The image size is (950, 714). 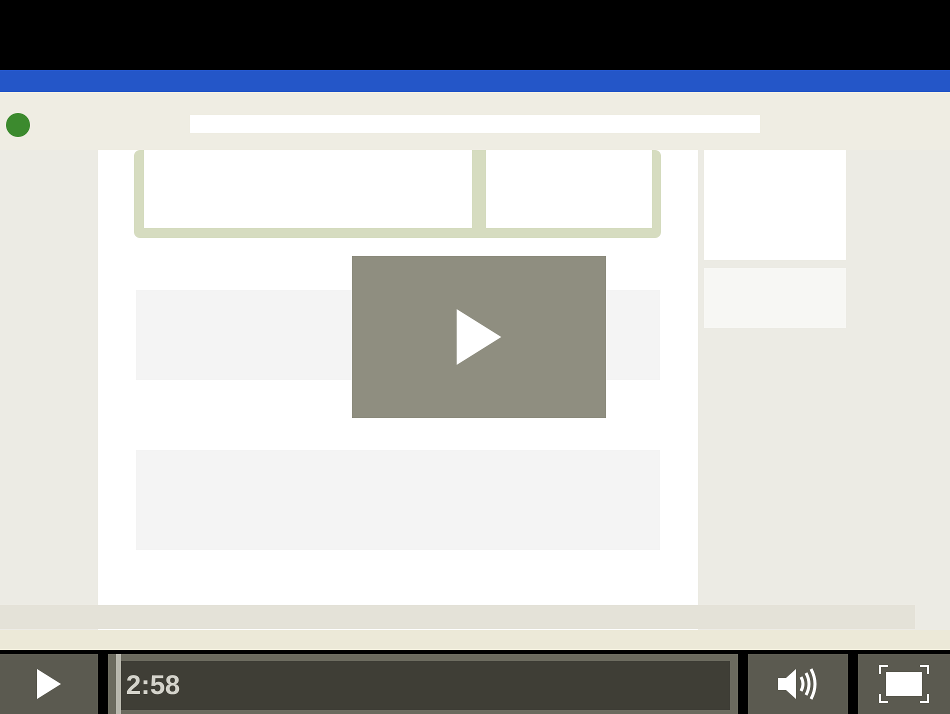 I want to click on fullscreen-icon, so click(x=904, y=684).